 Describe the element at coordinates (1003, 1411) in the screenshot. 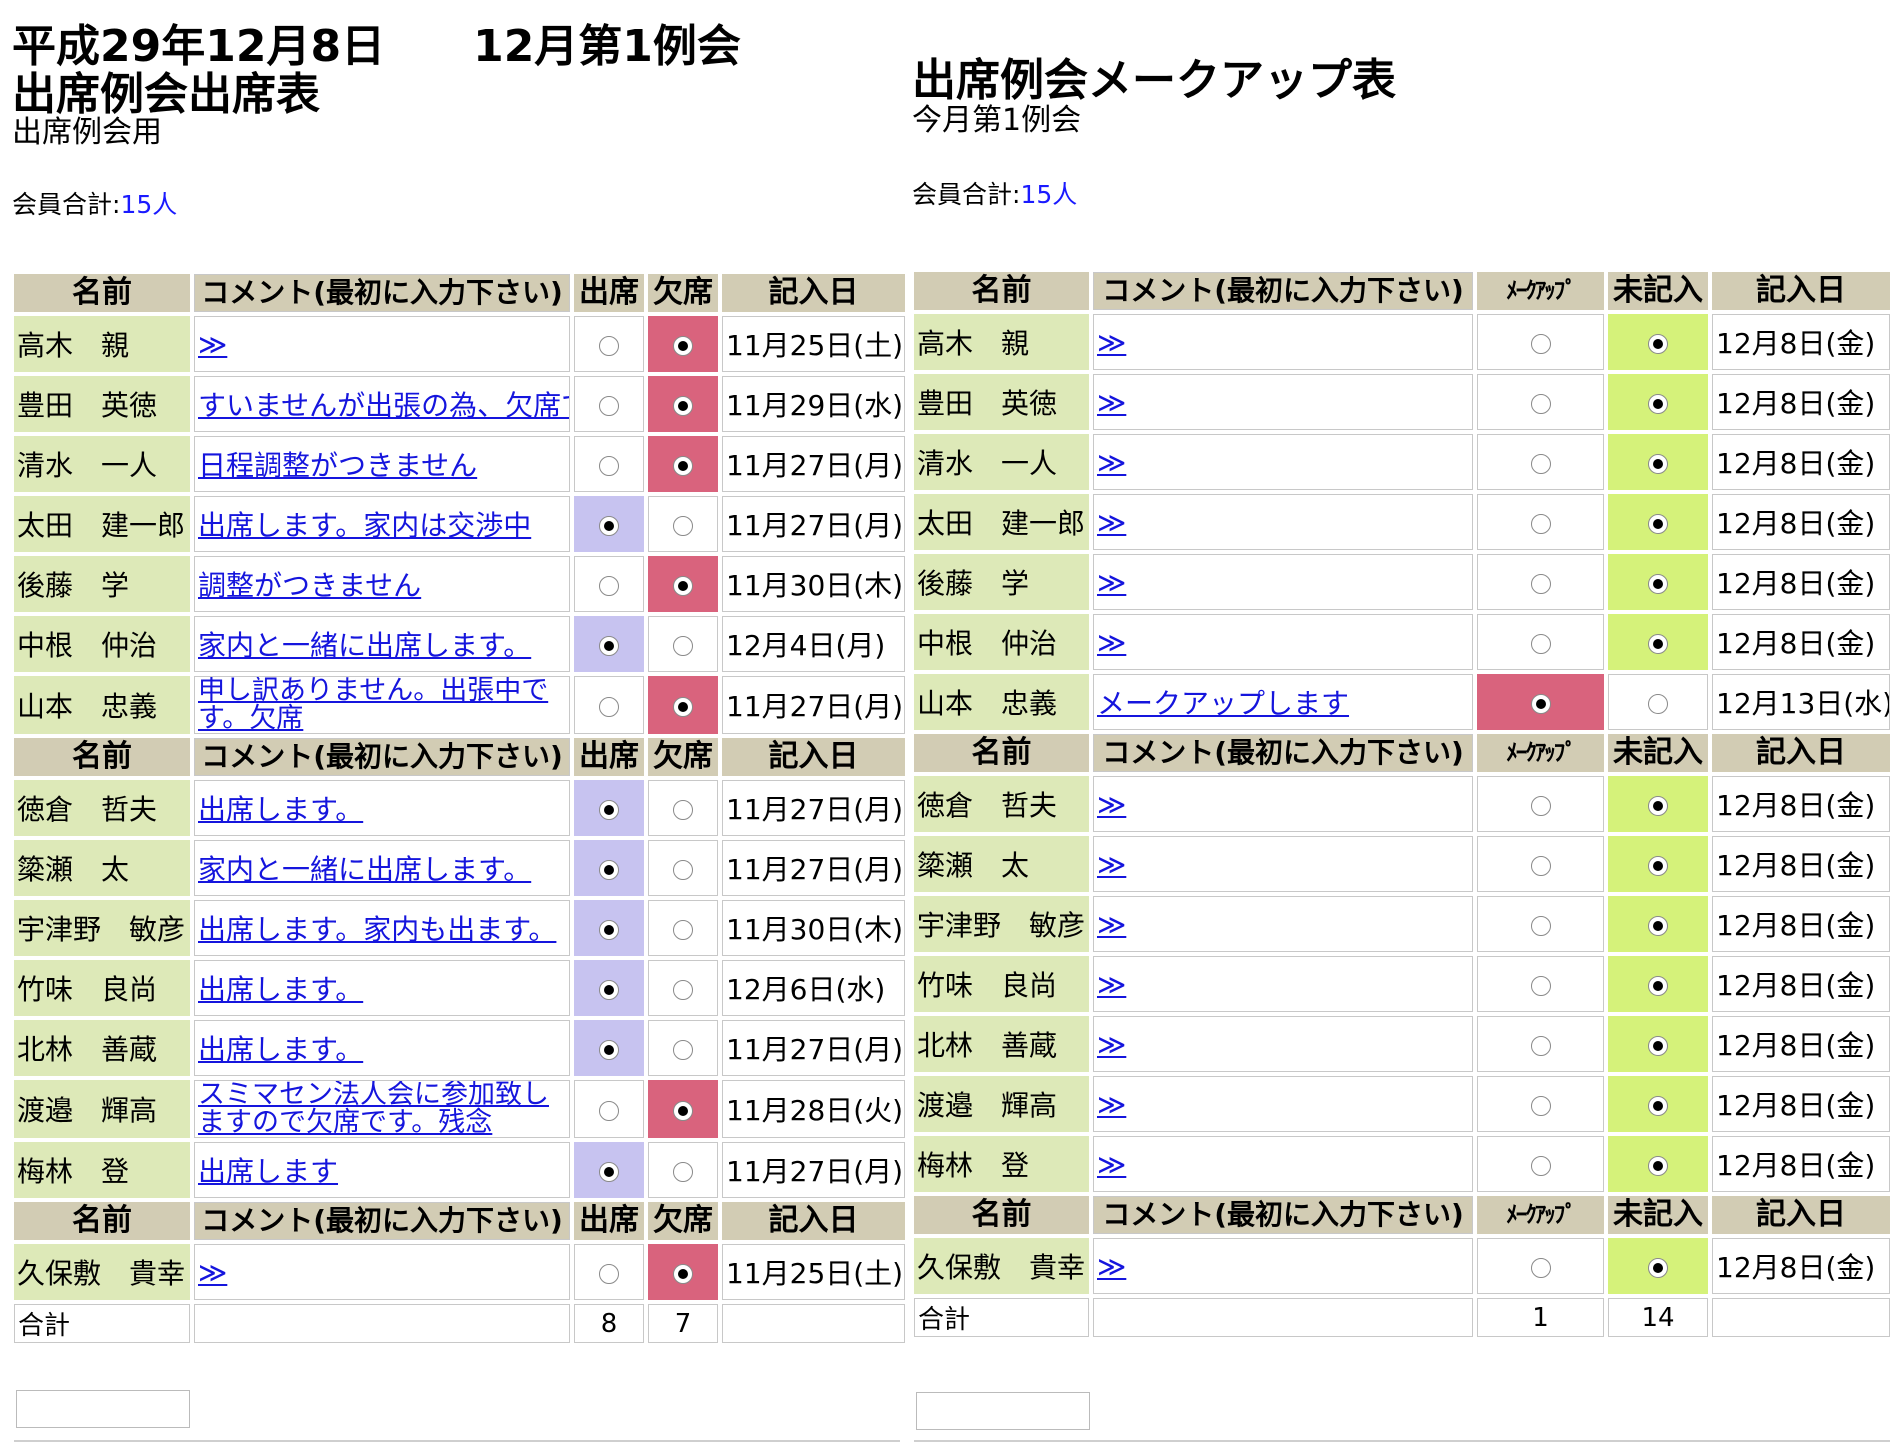

I see `makeup-blank-field` at that location.